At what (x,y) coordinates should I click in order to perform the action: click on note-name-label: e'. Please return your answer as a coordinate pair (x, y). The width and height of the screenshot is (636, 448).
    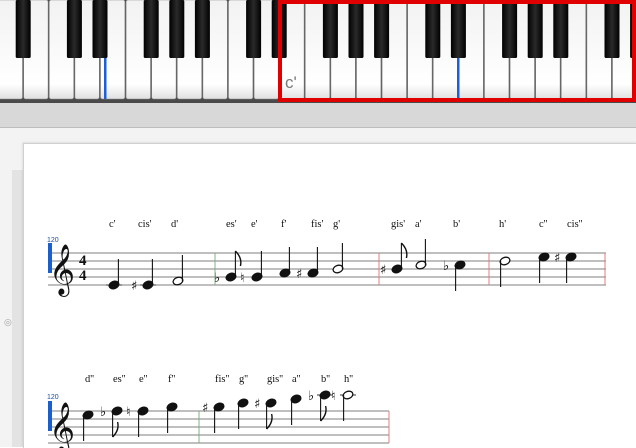
    Looking at the image, I should click on (254, 224).